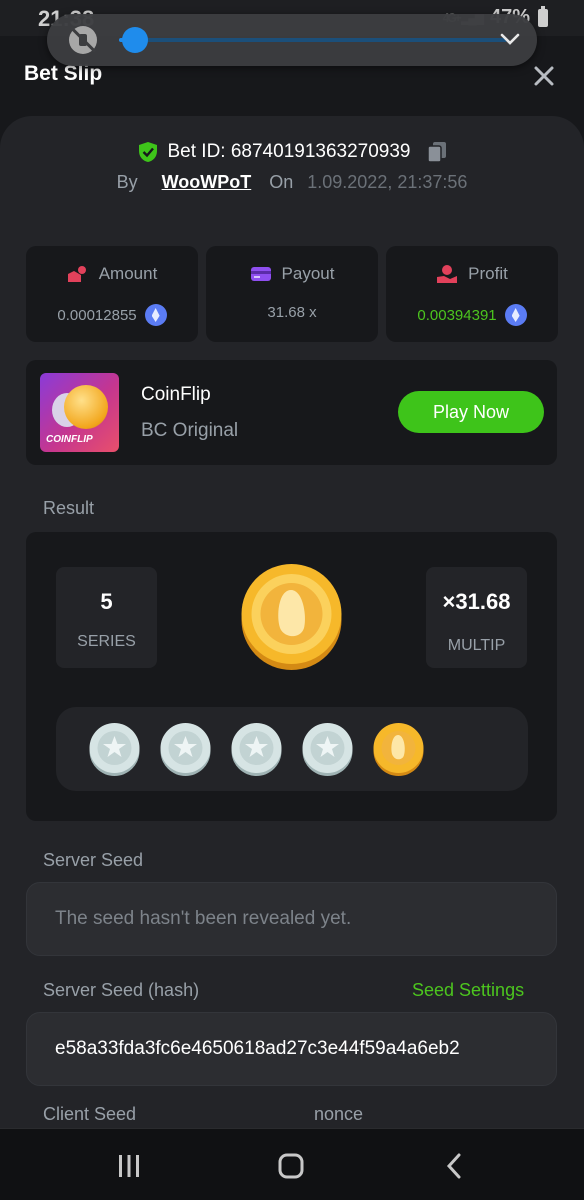 The height and width of the screenshot is (1200, 584). What do you see at coordinates (203, 918) in the screenshot?
I see `server-seed-value: The seed hasn't been revealed yet.` at bounding box center [203, 918].